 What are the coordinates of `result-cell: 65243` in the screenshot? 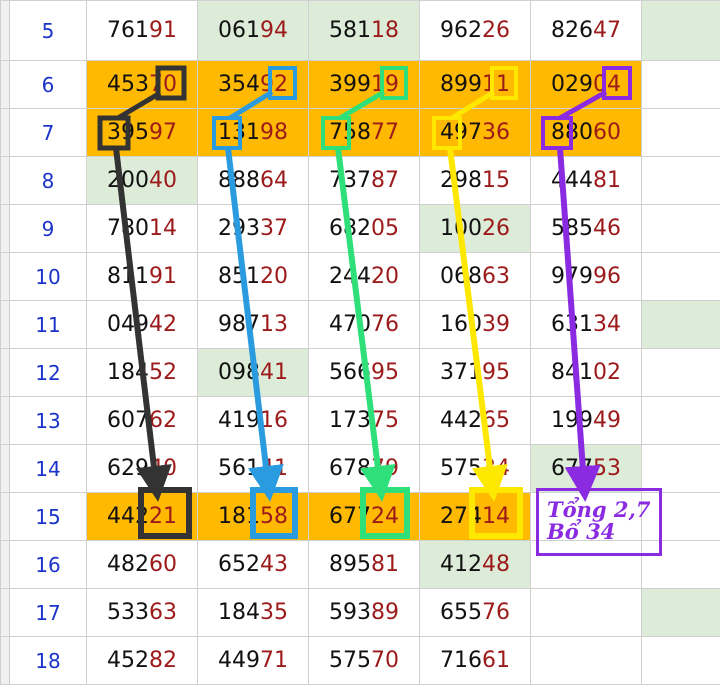 It's located at (253, 565).